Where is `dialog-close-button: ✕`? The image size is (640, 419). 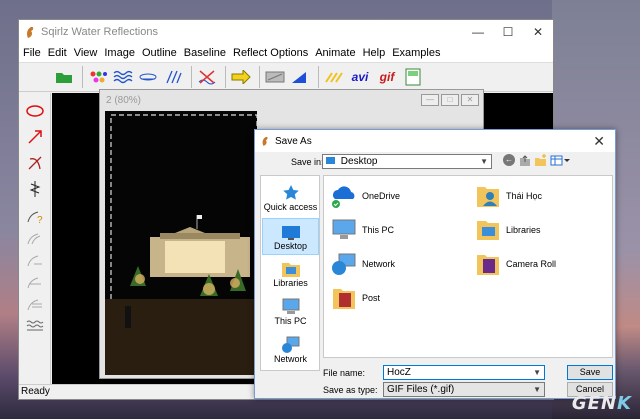
dialog-close-button: ✕ is located at coordinates (599, 141).